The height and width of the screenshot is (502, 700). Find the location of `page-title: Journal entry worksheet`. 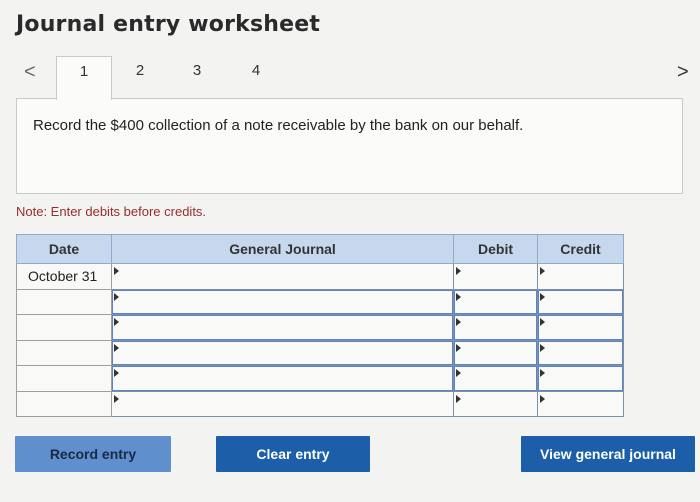

page-title: Journal entry worksheet is located at coordinates (168, 24).